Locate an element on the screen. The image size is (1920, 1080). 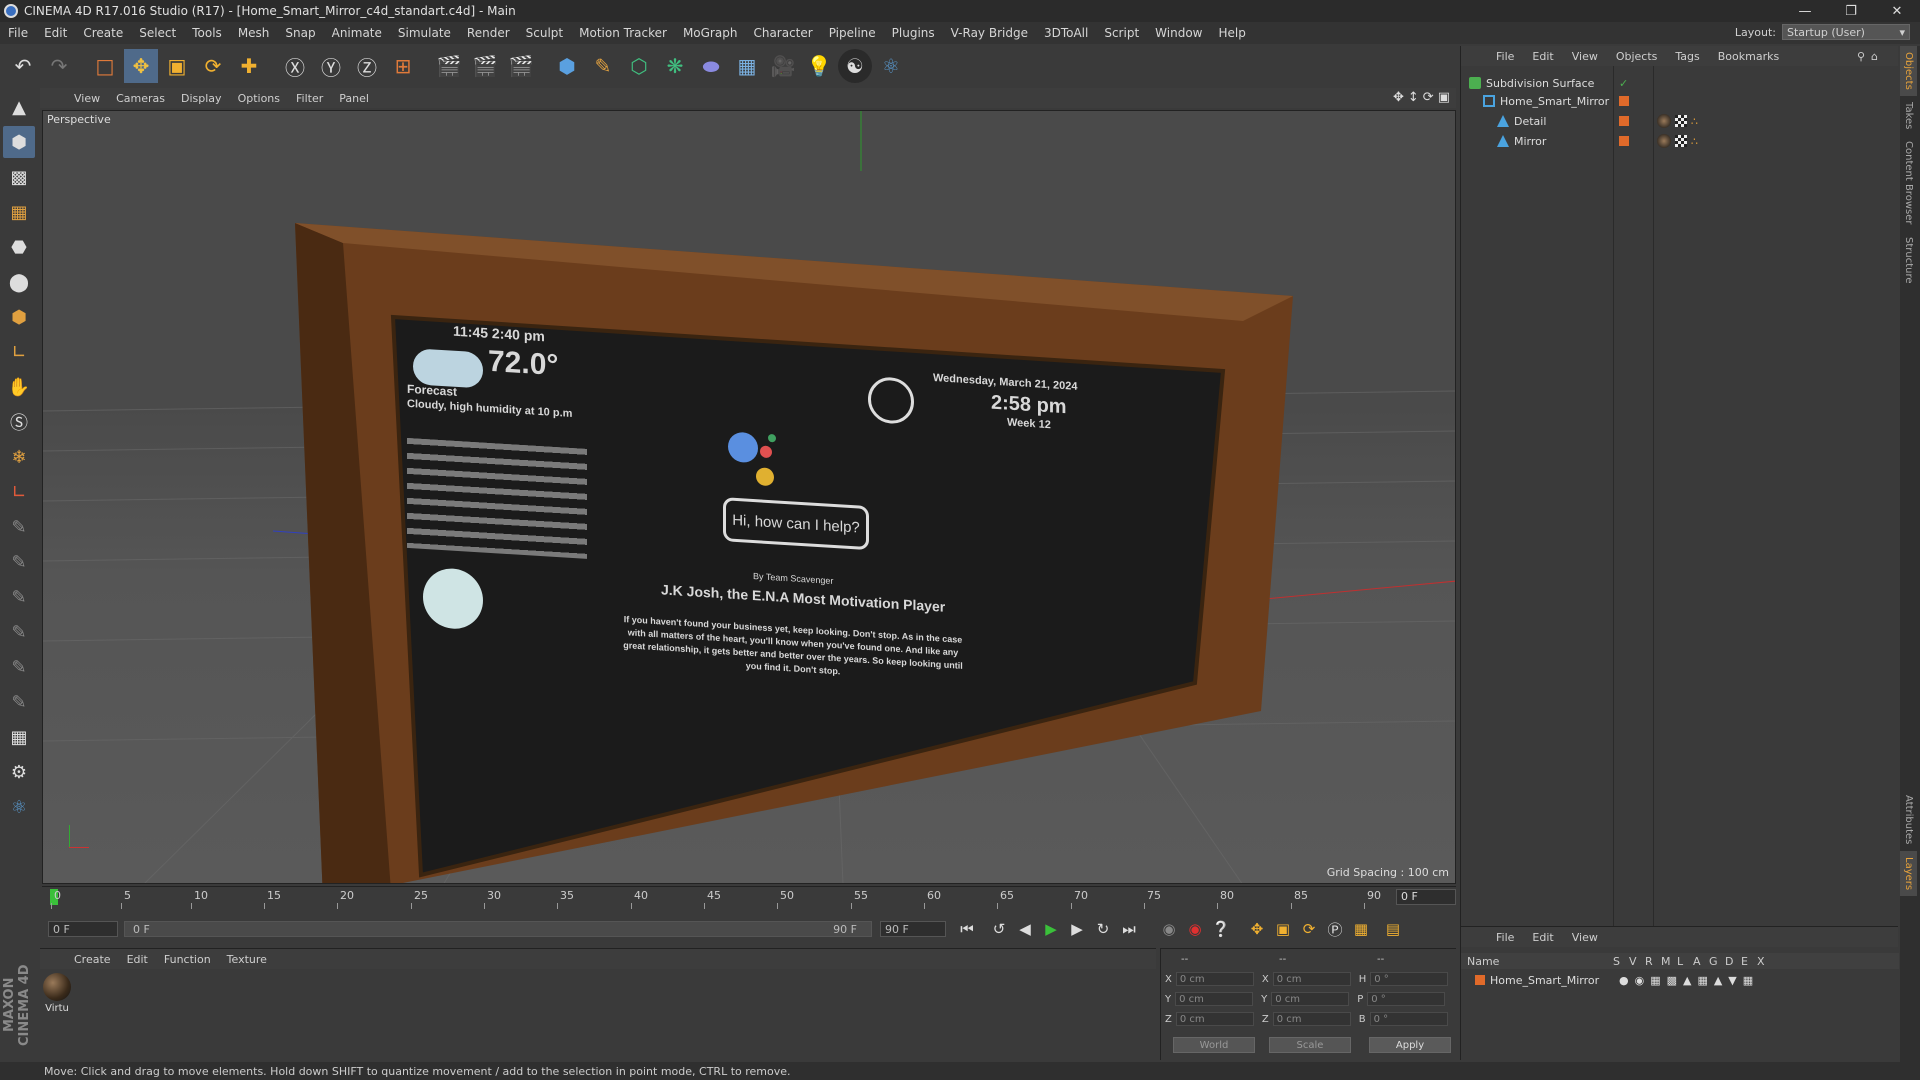
menu-pipeline: Pipeline is located at coordinates (852, 33).